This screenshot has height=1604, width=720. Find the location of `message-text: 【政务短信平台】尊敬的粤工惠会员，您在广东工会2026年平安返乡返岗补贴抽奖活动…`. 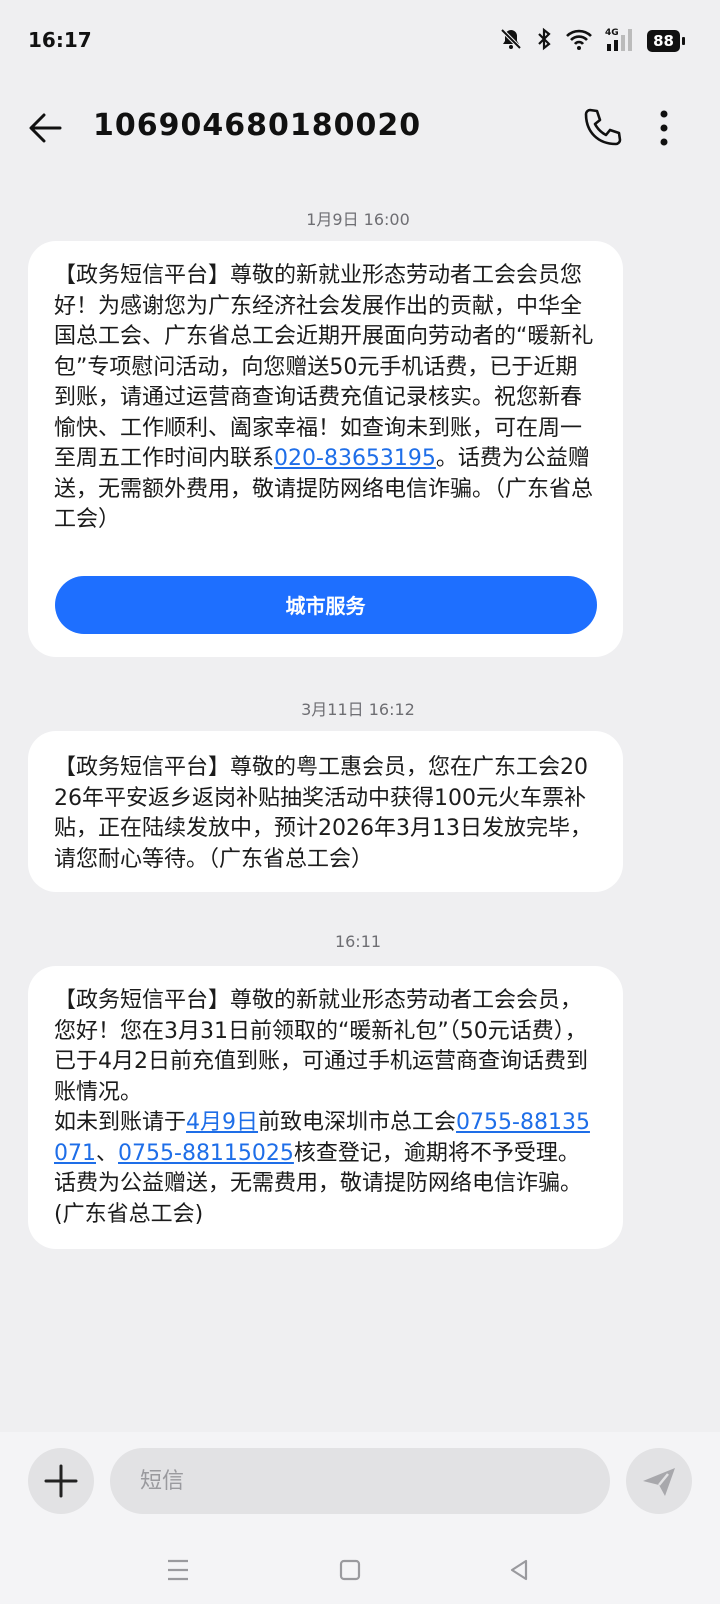

message-text: 【政务短信平台】尊敬的粤工惠会员，您在广东工会2026年平安返乡返岗补贴抽奖活动… is located at coordinates (323, 813).